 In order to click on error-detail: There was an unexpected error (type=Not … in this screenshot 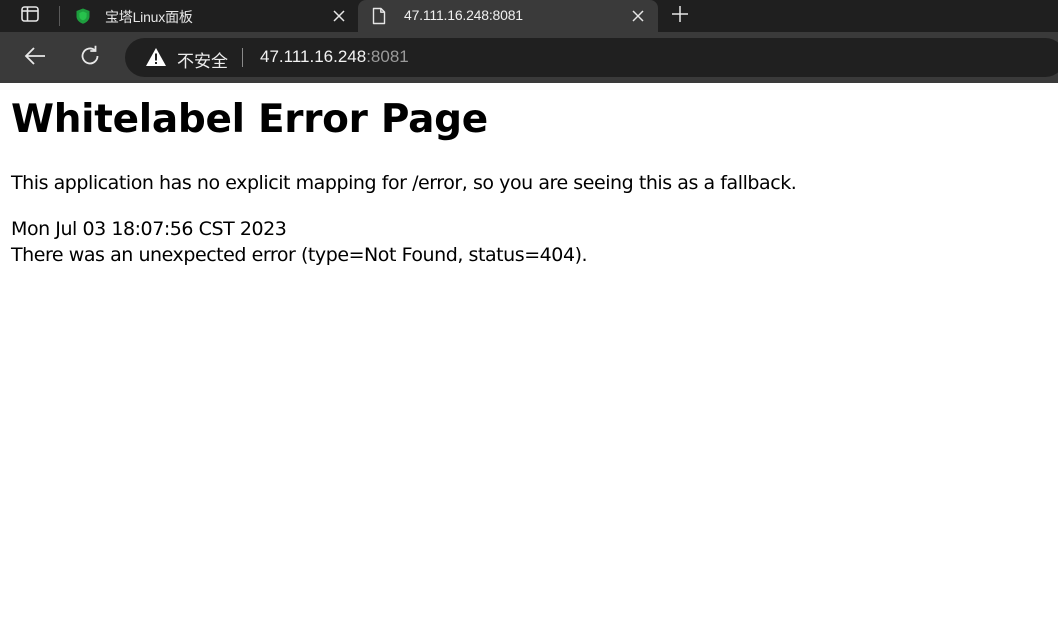, I will do `click(299, 255)`.